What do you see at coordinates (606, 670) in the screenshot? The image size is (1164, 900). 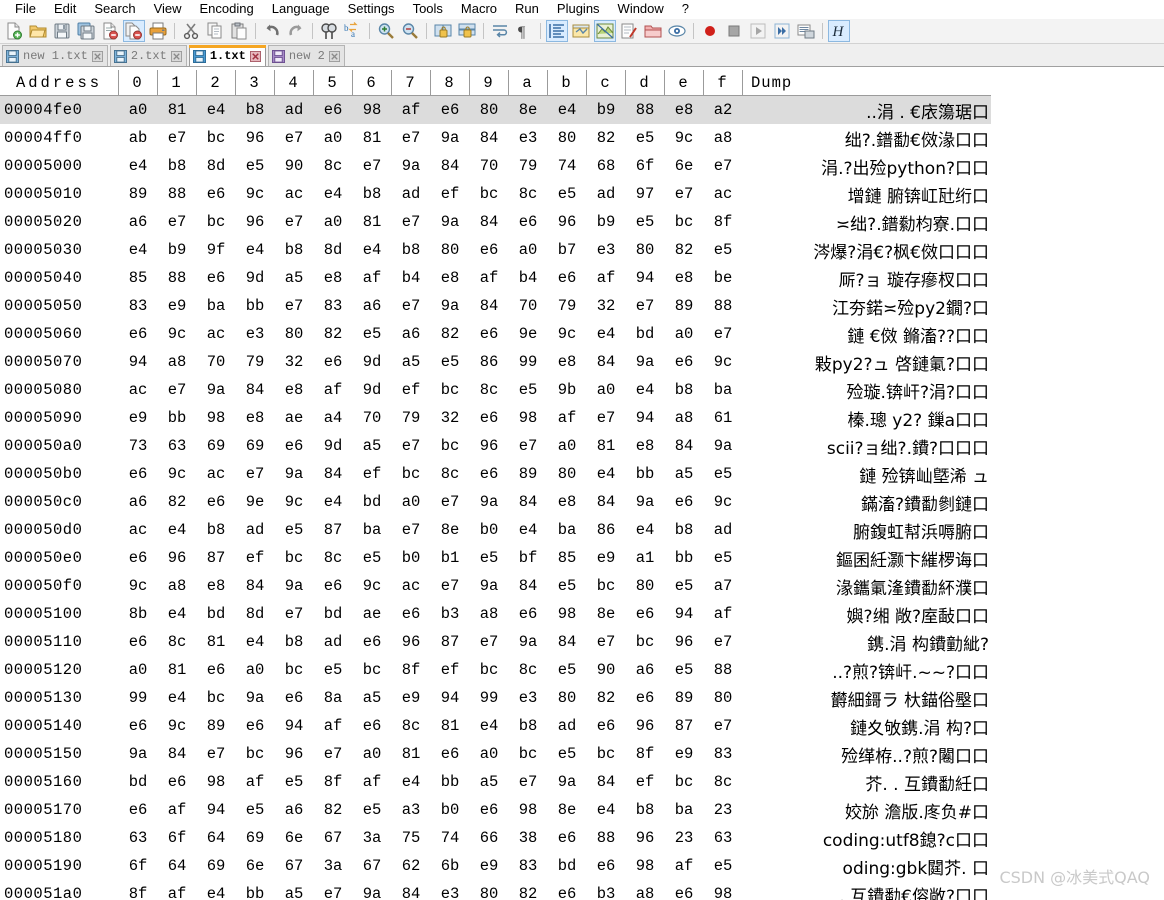 I see `hex-byte-cell: 90` at bounding box center [606, 670].